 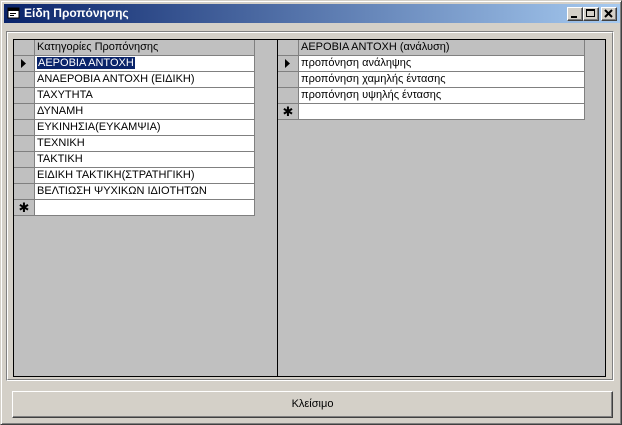 I want to click on table-cell: ΤΕΧΝΙΚΗ, so click(x=145, y=144).